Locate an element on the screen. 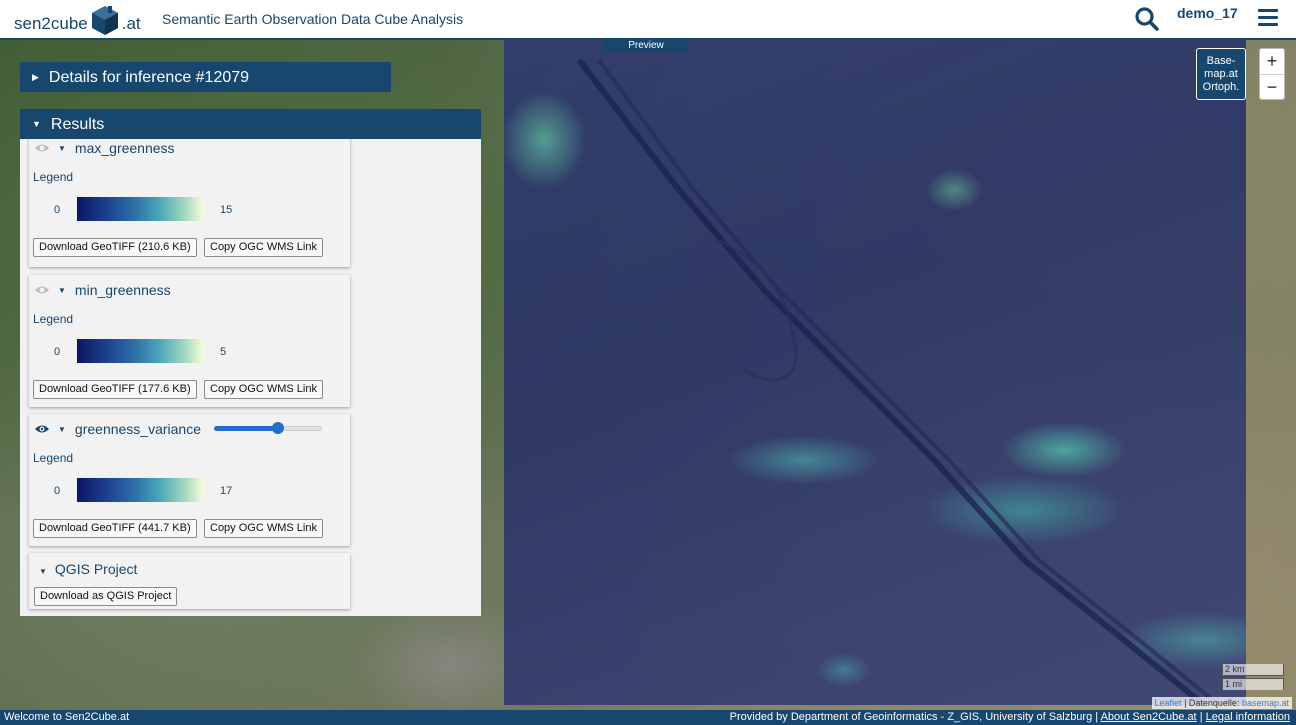 The width and height of the screenshot is (1296, 725). opacity-slider is located at coordinates (268, 428).